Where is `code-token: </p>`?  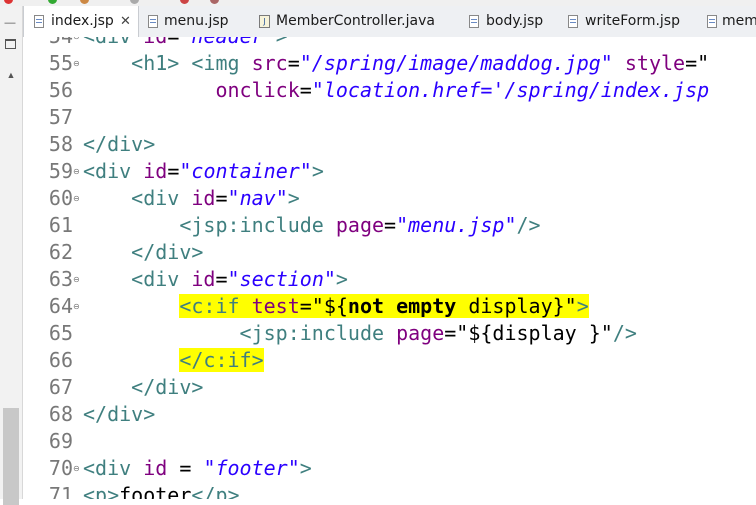 code-token: </p> is located at coordinates (215, 491).